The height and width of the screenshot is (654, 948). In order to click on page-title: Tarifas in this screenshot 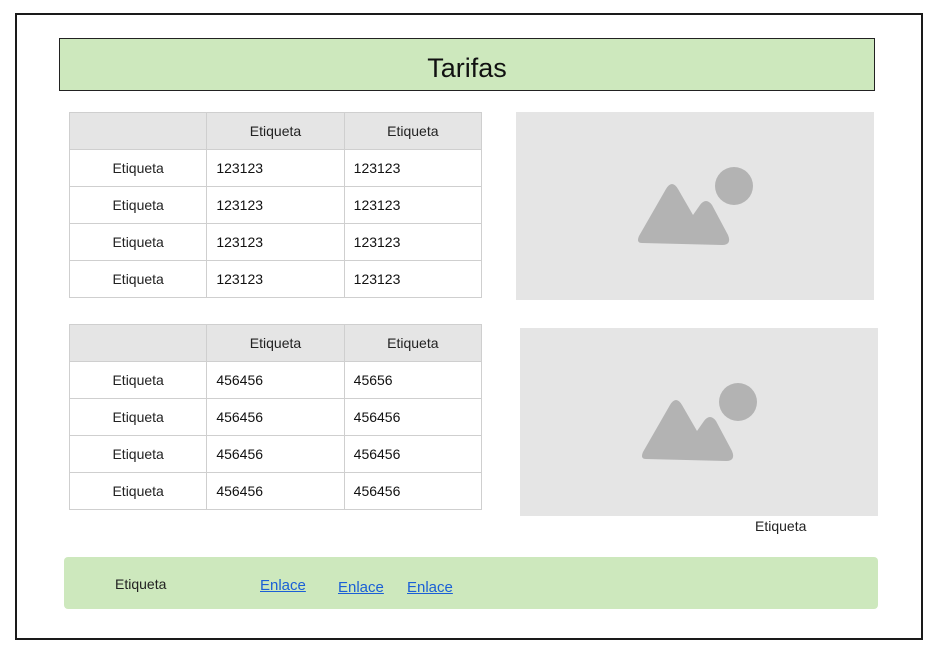, I will do `click(467, 68)`.